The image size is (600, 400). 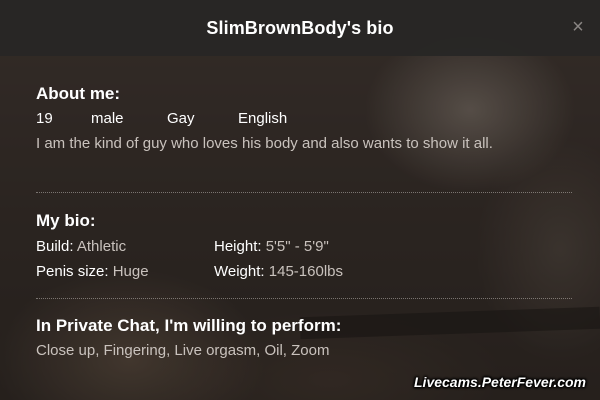 I want to click on dialog-titlebar: SlimBrownBody's bio ×, so click(x=300, y=28).